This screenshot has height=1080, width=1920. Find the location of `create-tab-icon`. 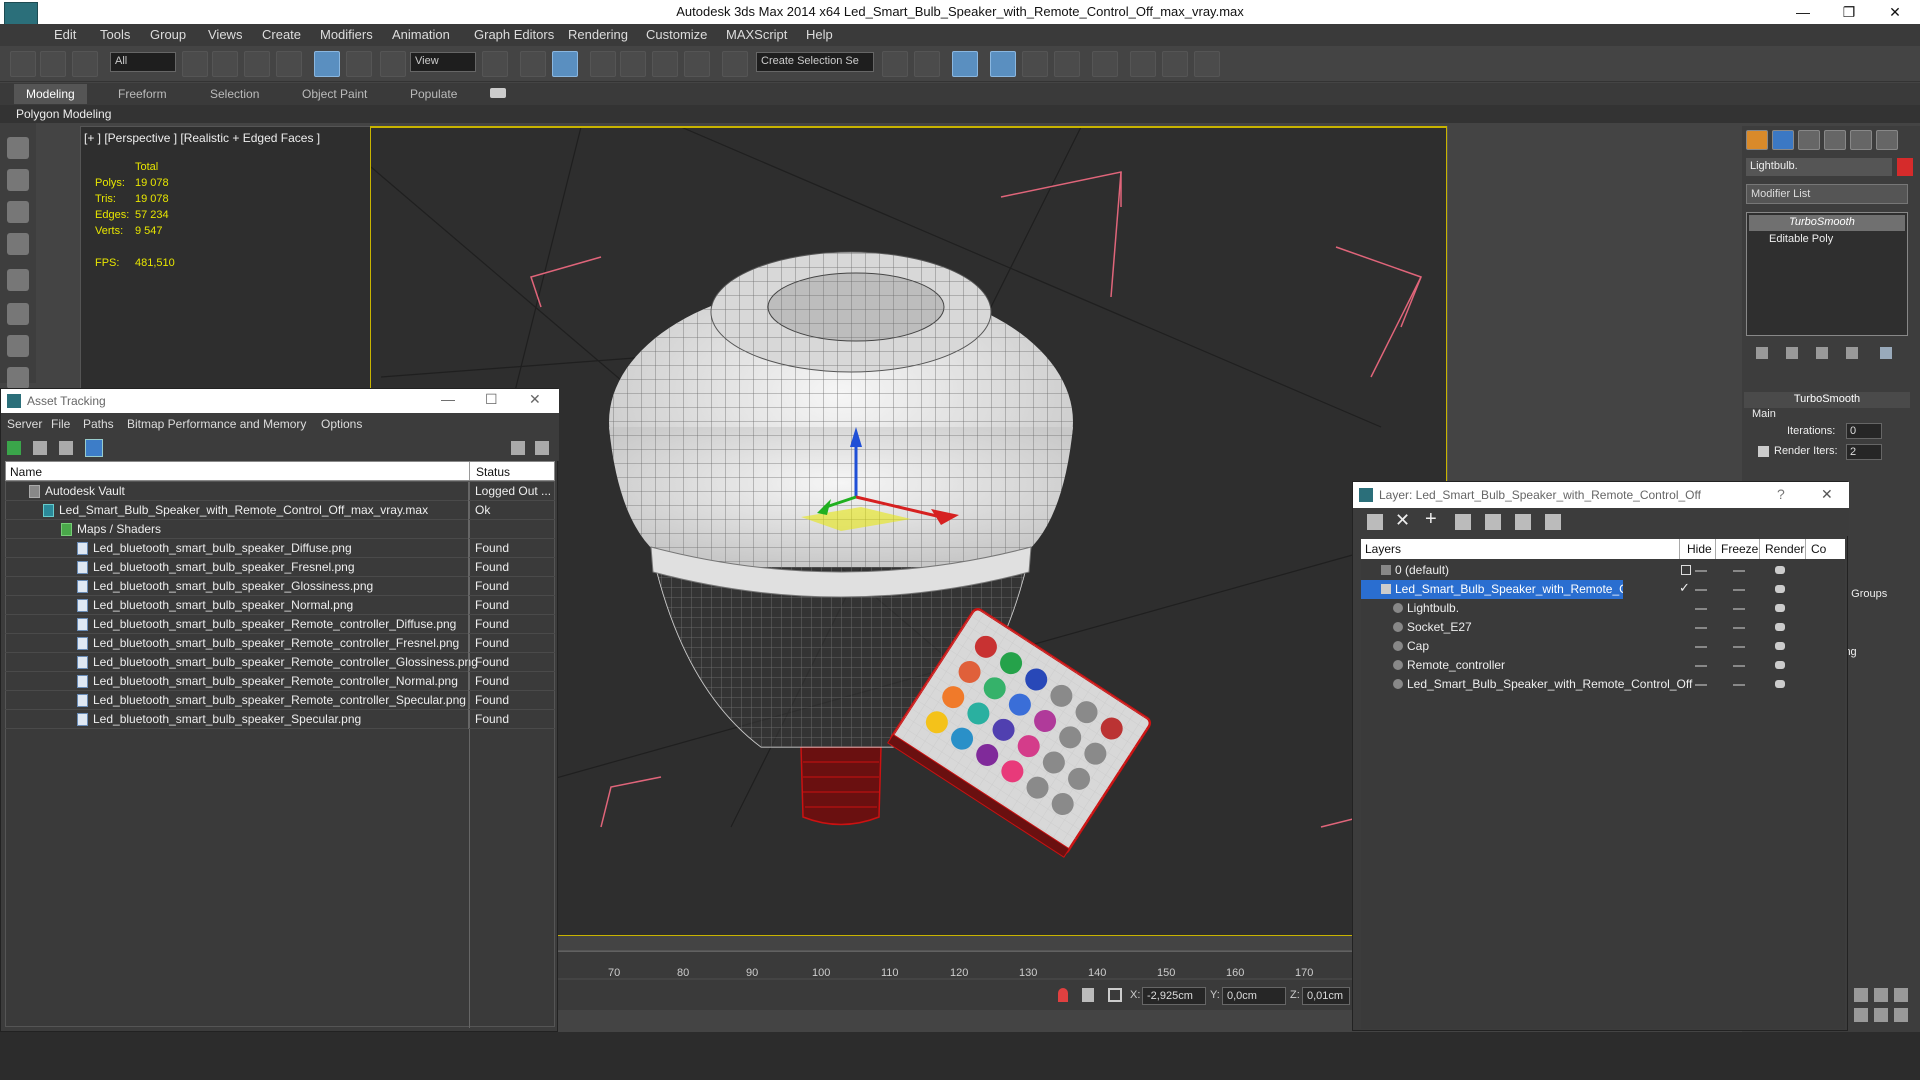

create-tab-icon is located at coordinates (1757, 140).